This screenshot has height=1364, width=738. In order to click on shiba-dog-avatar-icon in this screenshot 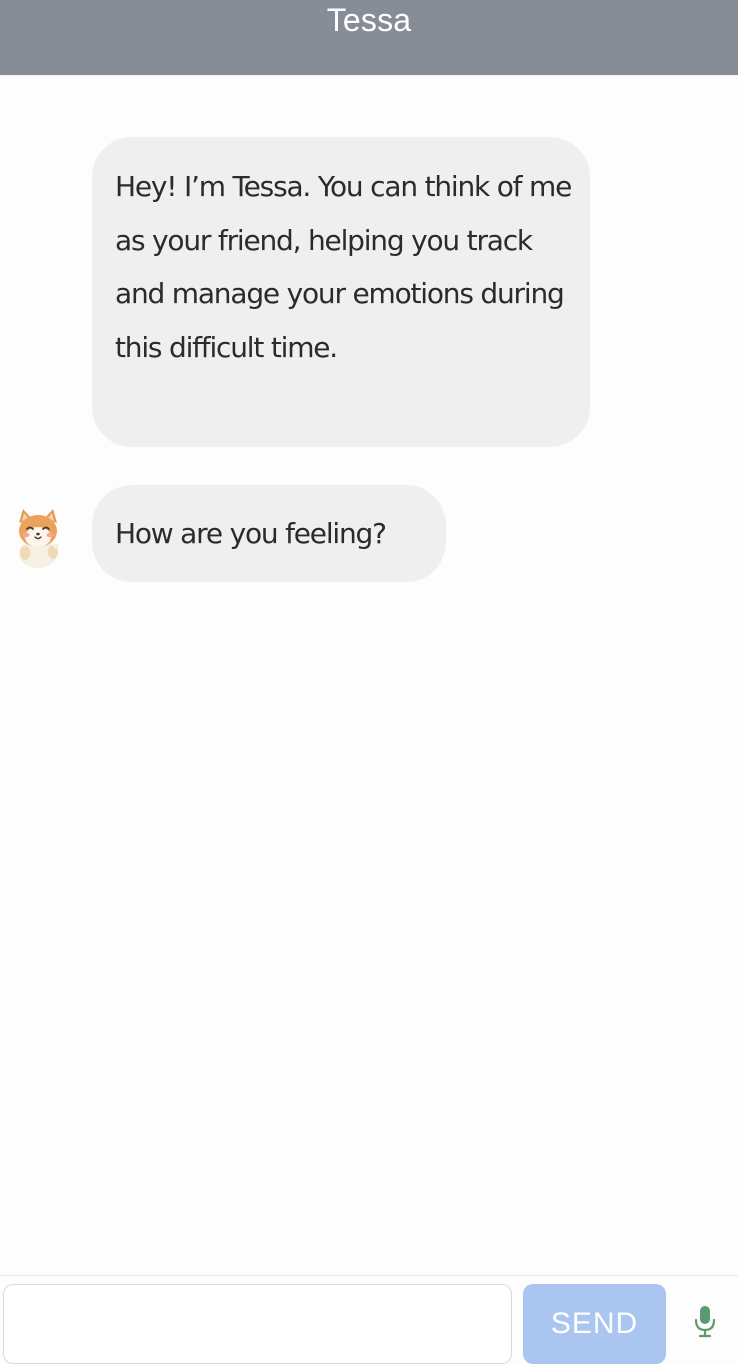, I will do `click(39, 538)`.